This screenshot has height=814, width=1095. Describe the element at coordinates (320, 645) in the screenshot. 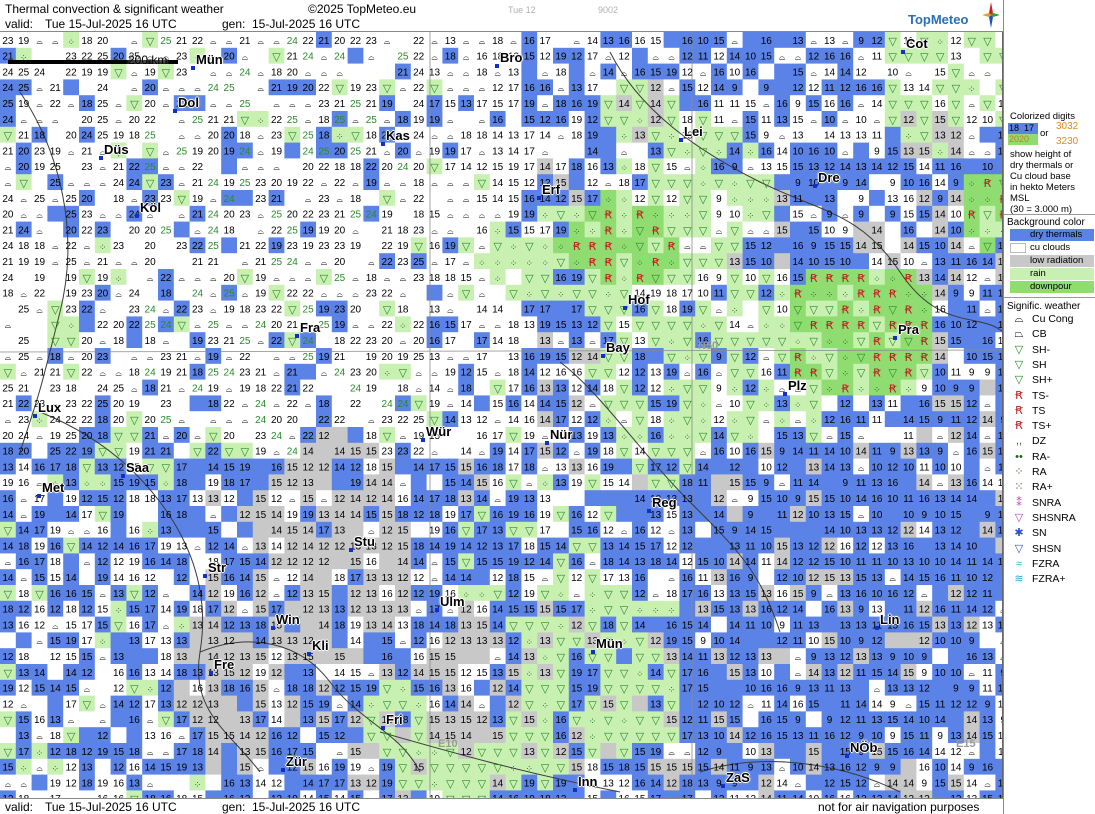

I see `city-label: Kli` at that location.